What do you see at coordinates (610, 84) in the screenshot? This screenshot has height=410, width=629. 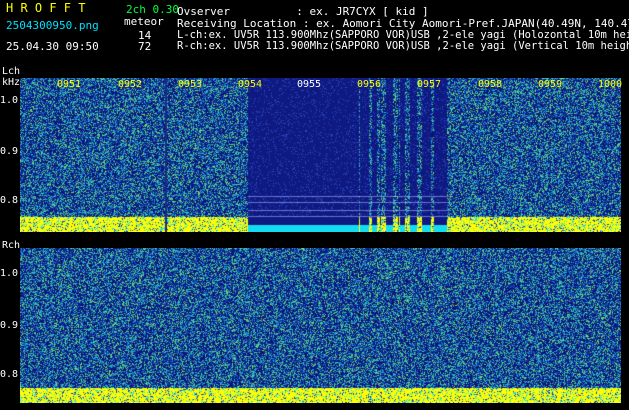 I see `time-tick: 1000` at bounding box center [610, 84].